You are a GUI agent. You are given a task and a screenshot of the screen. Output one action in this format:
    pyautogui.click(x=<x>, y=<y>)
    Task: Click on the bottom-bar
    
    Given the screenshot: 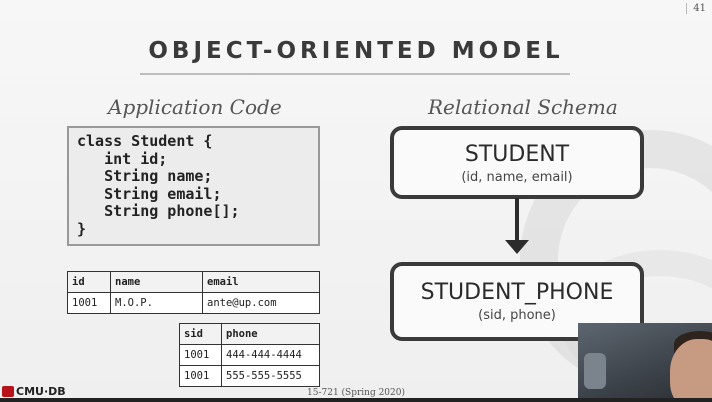 What is the action you would take?
    pyautogui.click(x=356, y=400)
    